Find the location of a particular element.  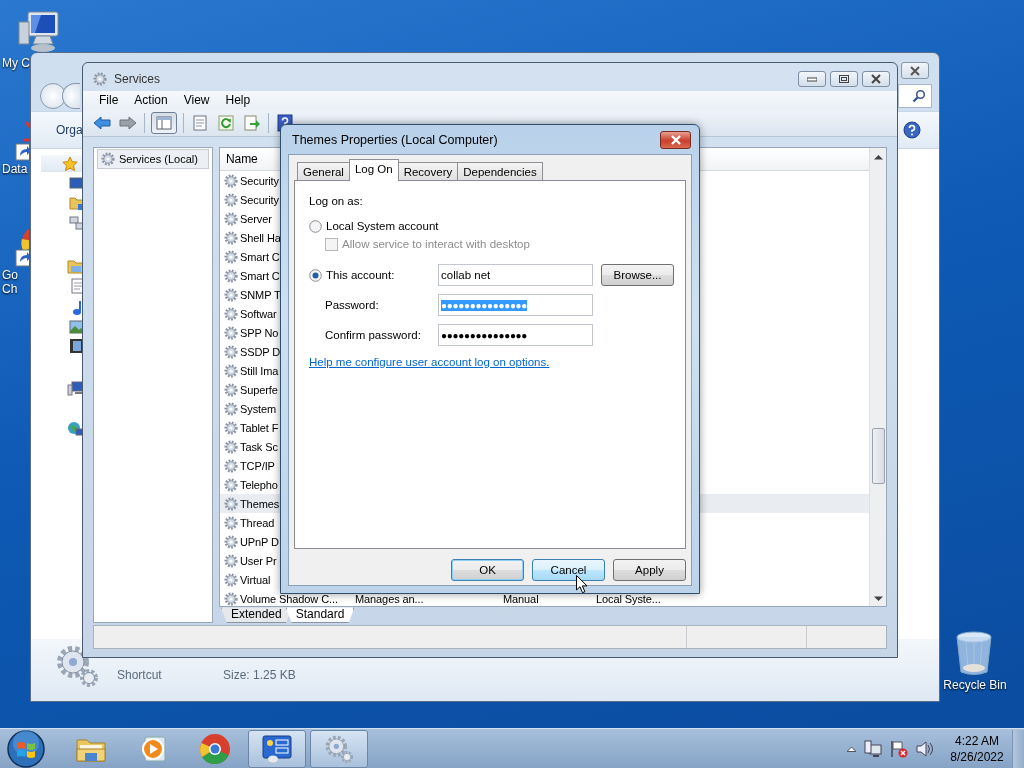

window-title: Services is located at coordinates (137, 79).